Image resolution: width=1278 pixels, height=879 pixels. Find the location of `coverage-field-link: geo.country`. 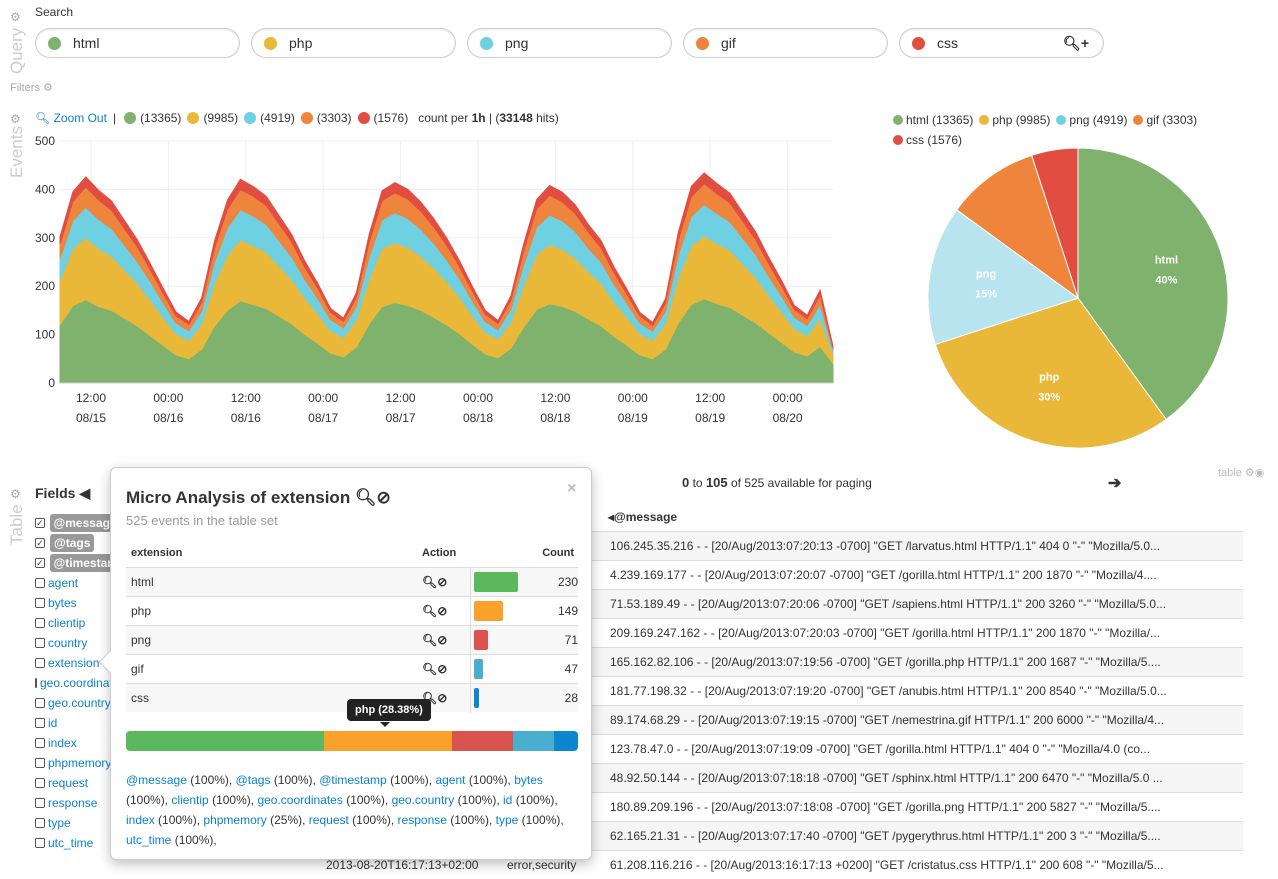

coverage-field-link: geo.country is located at coordinates (423, 800).